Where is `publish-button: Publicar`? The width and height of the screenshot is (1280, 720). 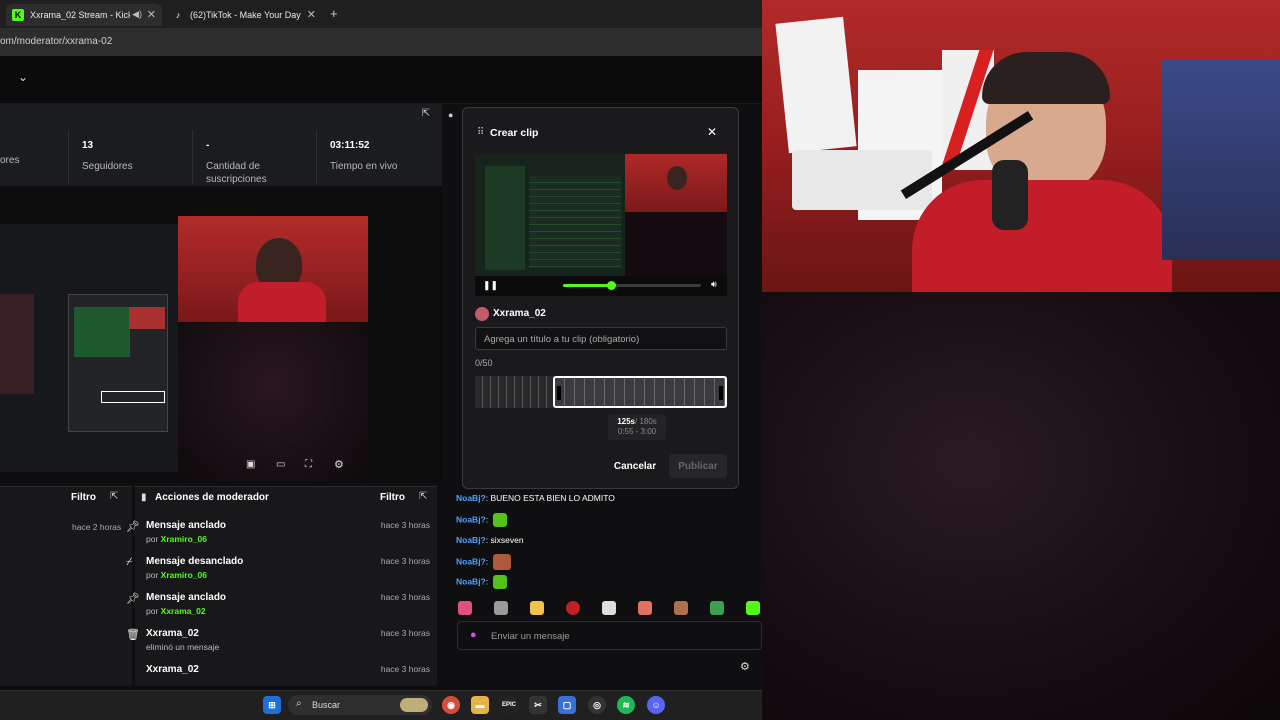 publish-button: Publicar is located at coordinates (698, 466).